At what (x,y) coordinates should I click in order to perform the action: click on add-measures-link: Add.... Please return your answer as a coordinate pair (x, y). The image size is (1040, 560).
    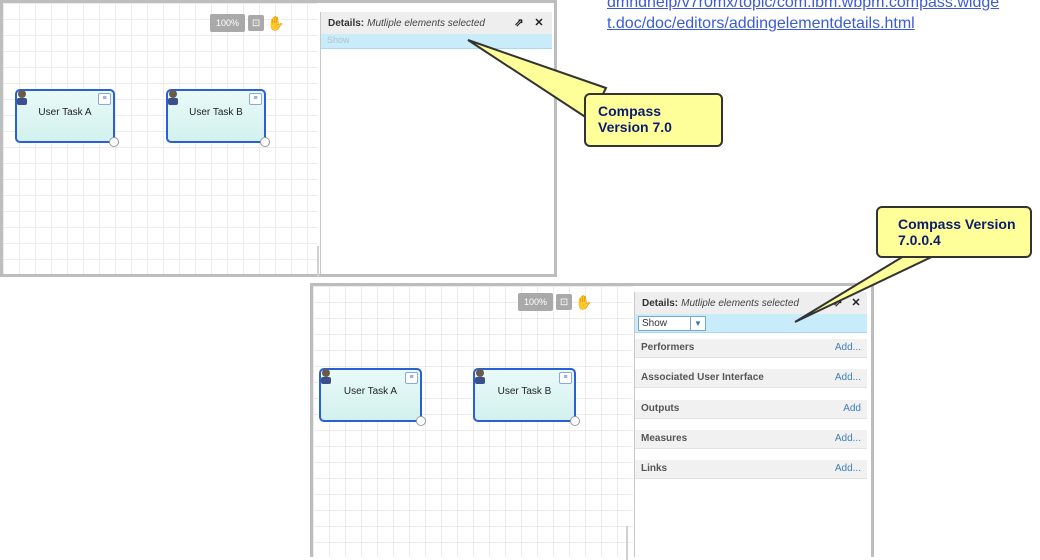
    Looking at the image, I should click on (848, 438).